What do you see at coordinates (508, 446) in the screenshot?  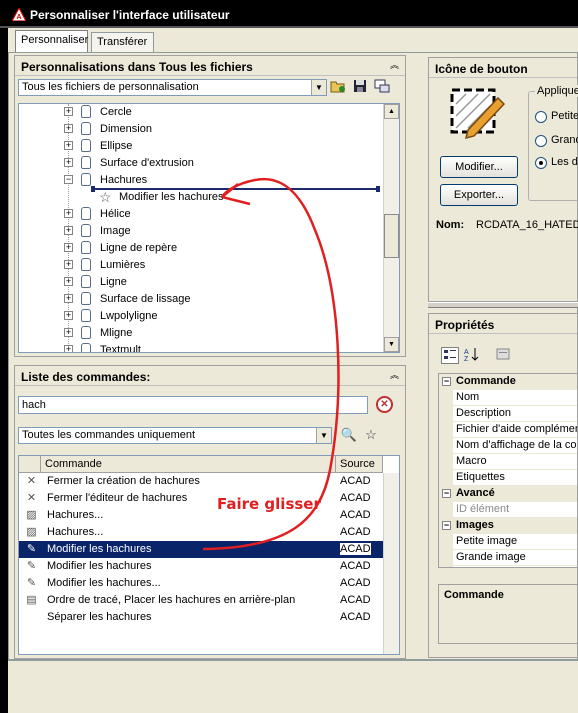 I see `property-row: Nom d'affichage de la com` at bounding box center [508, 446].